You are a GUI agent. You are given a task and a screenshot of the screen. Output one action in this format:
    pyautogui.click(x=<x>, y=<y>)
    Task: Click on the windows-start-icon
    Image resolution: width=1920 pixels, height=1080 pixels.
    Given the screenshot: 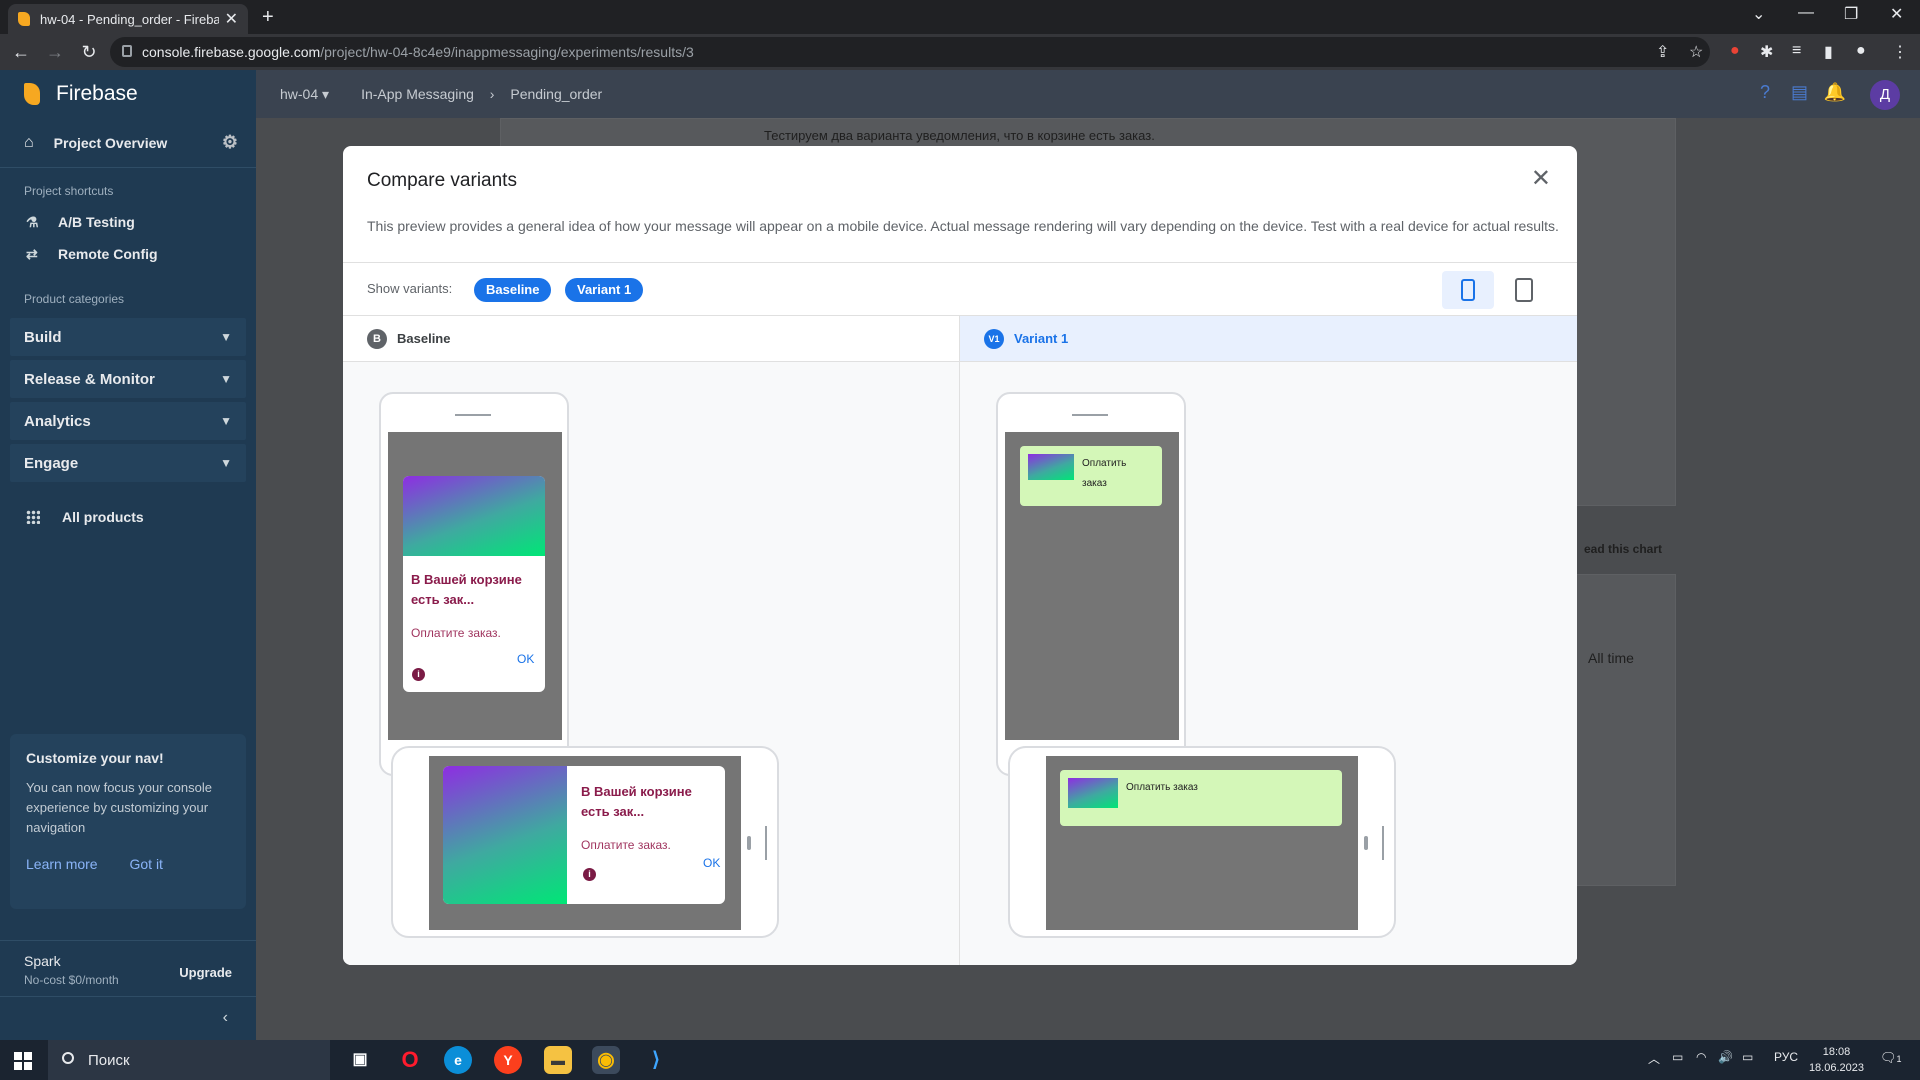 What is the action you would take?
    pyautogui.click(x=23, y=1061)
    